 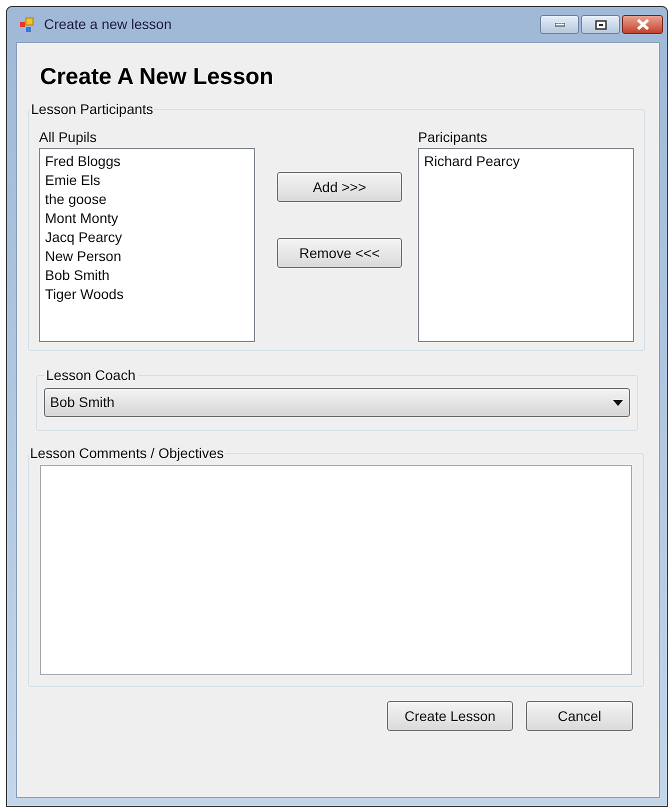 I want to click on close-button, so click(x=642, y=24).